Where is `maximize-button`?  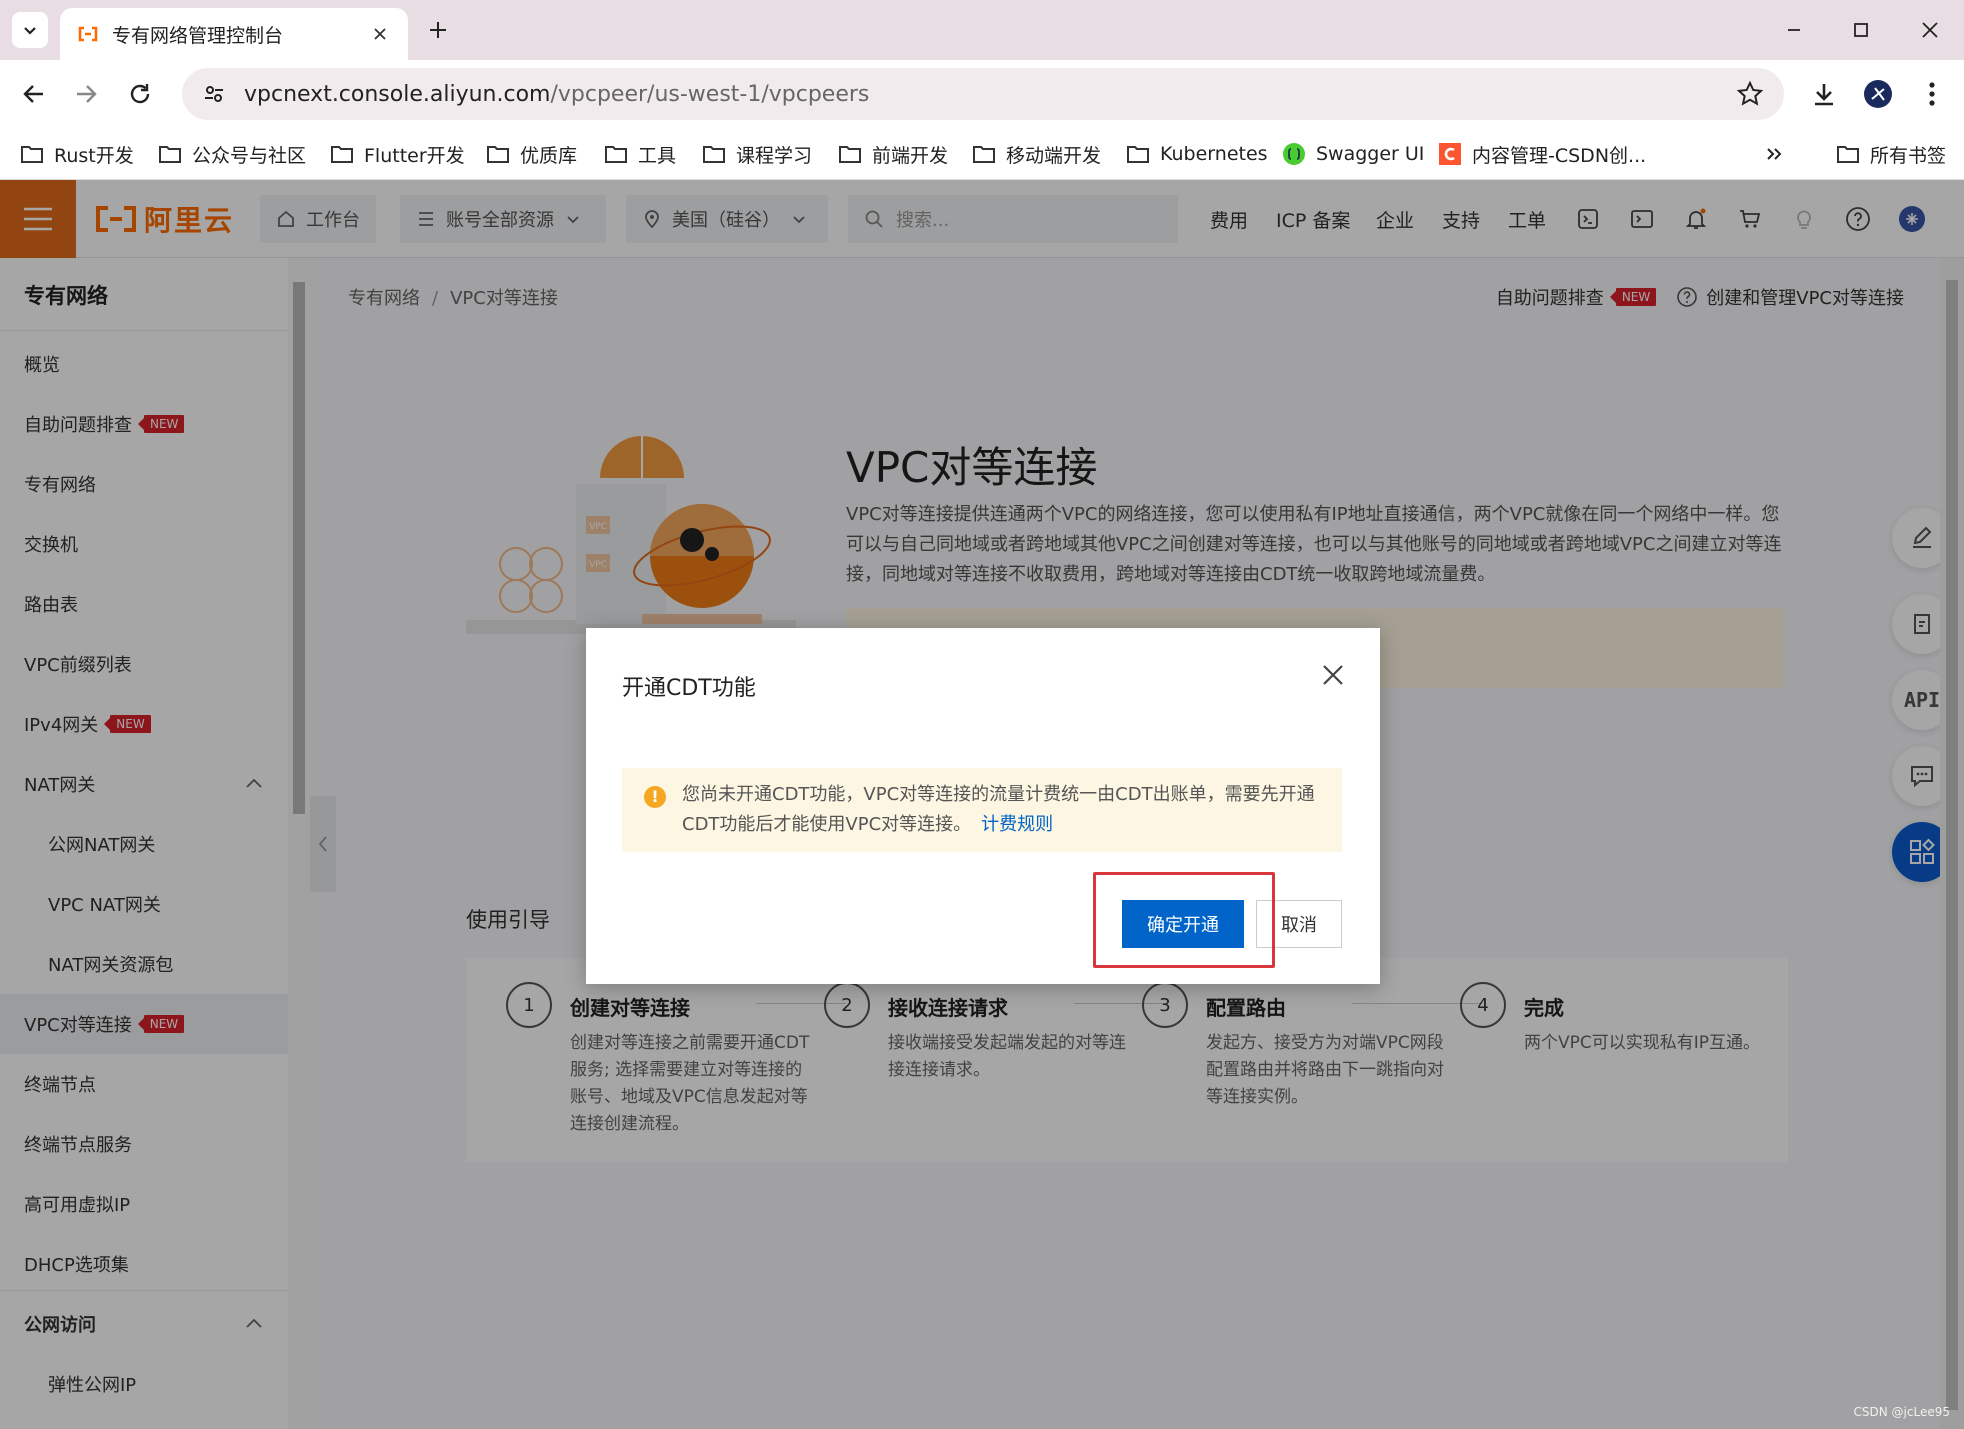
maximize-button is located at coordinates (1861, 30).